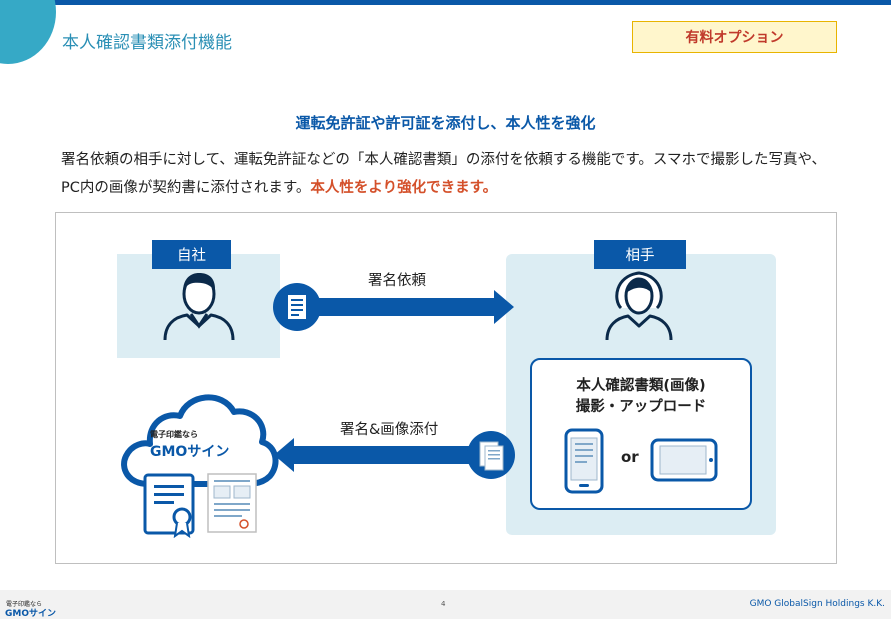  I want to click on headline: 運転免許証や許可証を添付し、本人性を強化, so click(445, 123).